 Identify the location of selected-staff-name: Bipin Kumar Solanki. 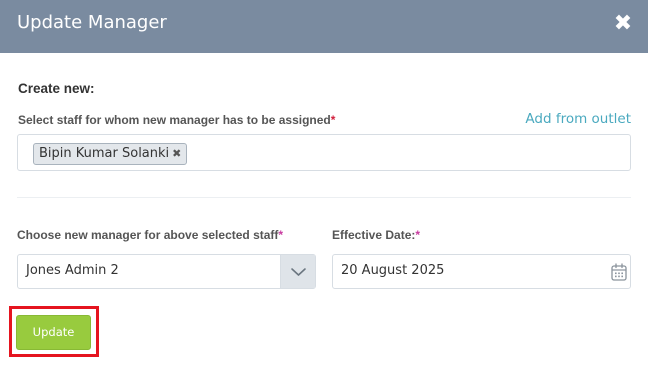
(104, 153).